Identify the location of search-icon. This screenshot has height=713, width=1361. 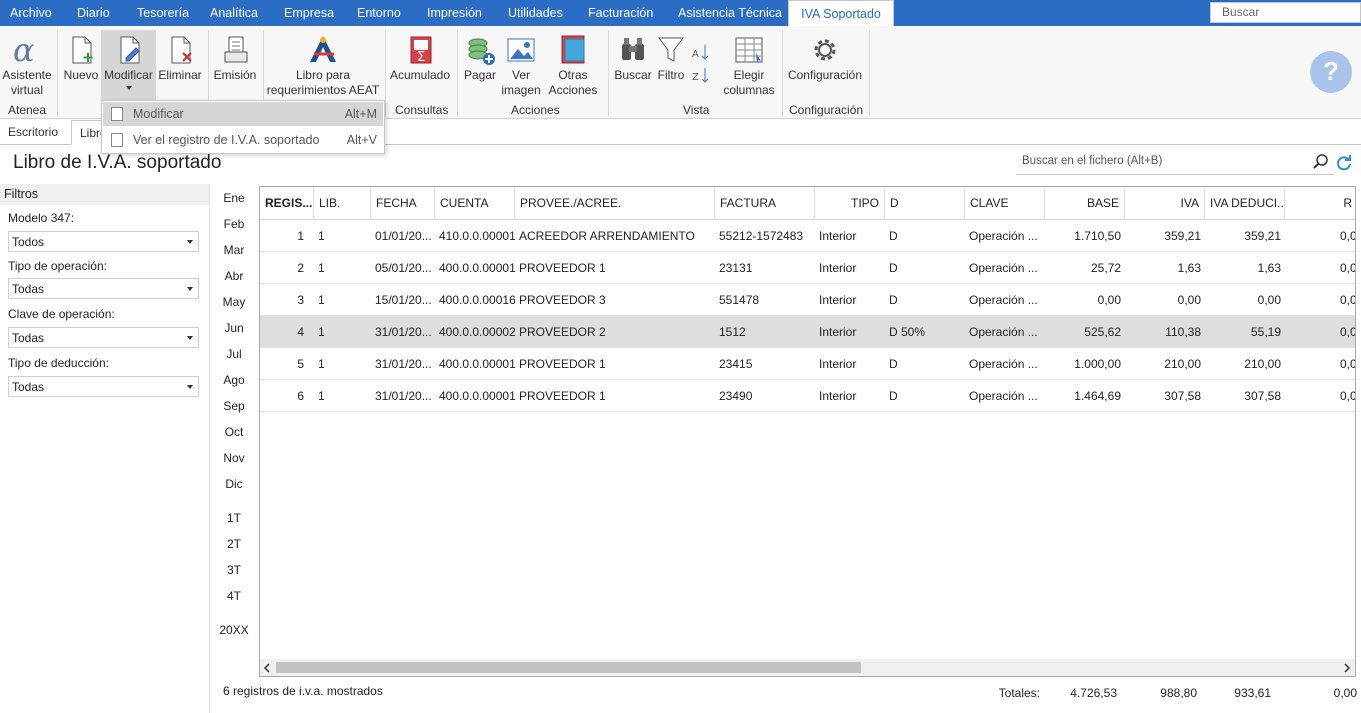
(1321, 162).